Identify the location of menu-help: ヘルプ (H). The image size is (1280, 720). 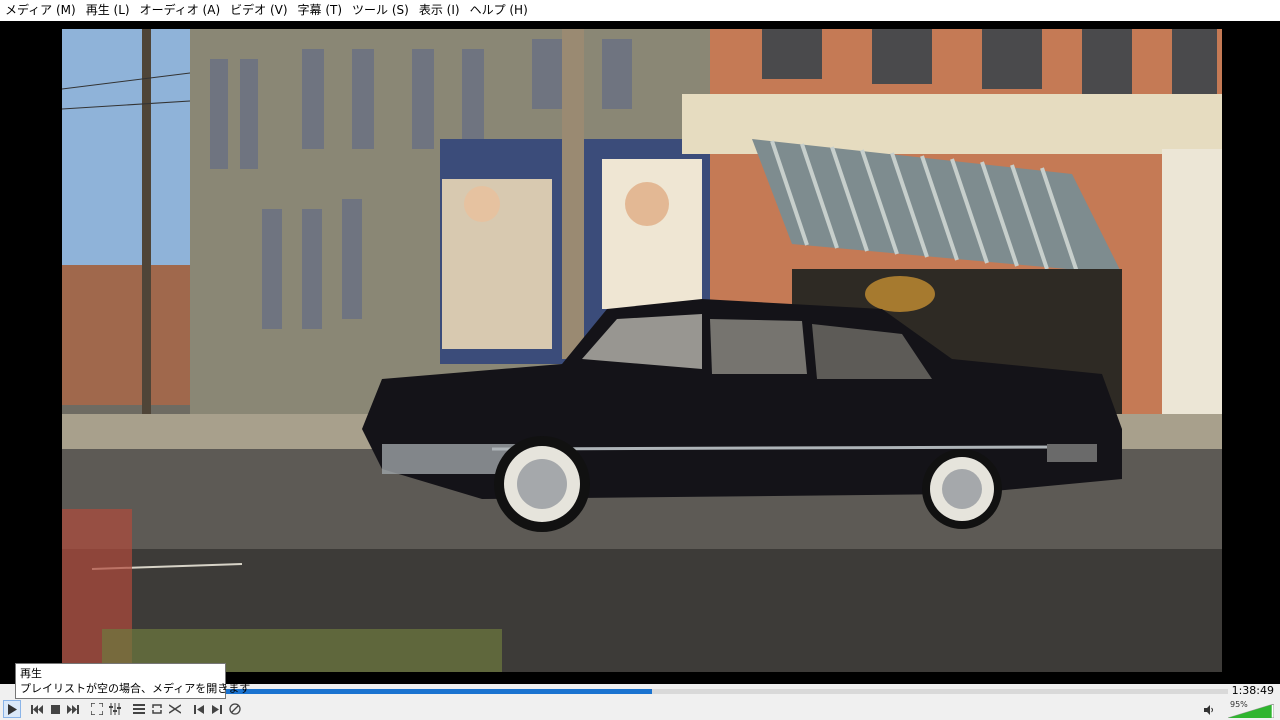
(499, 10).